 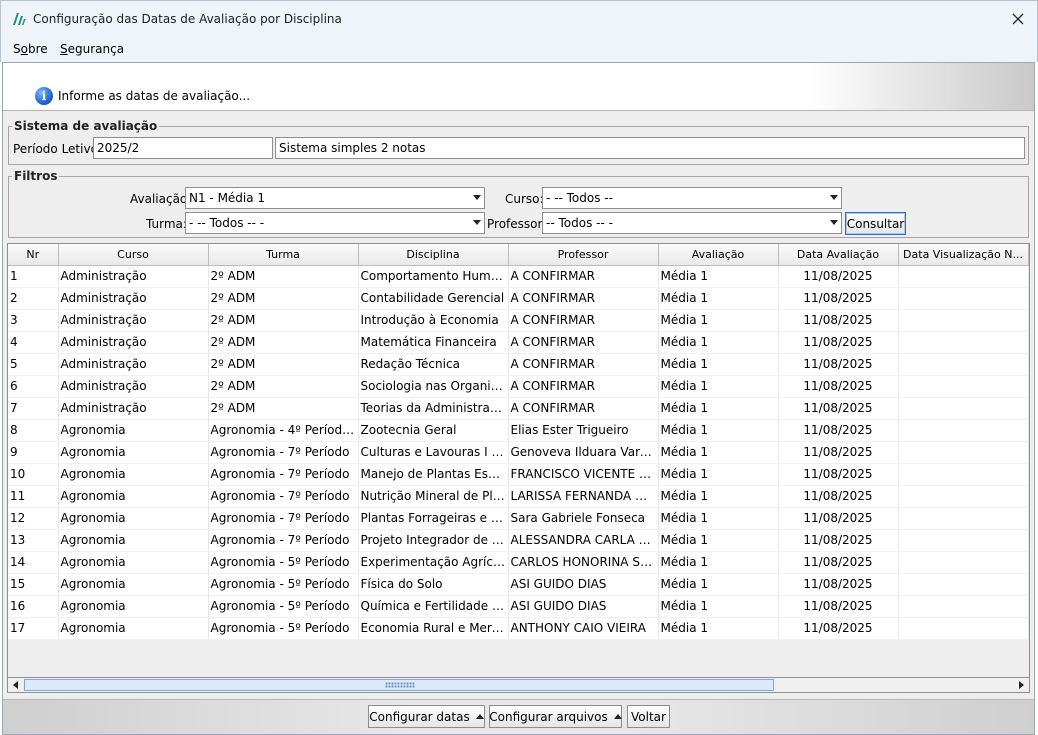 What do you see at coordinates (15, 685) in the screenshot?
I see `scroll-left-button` at bounding box center [15, 685].